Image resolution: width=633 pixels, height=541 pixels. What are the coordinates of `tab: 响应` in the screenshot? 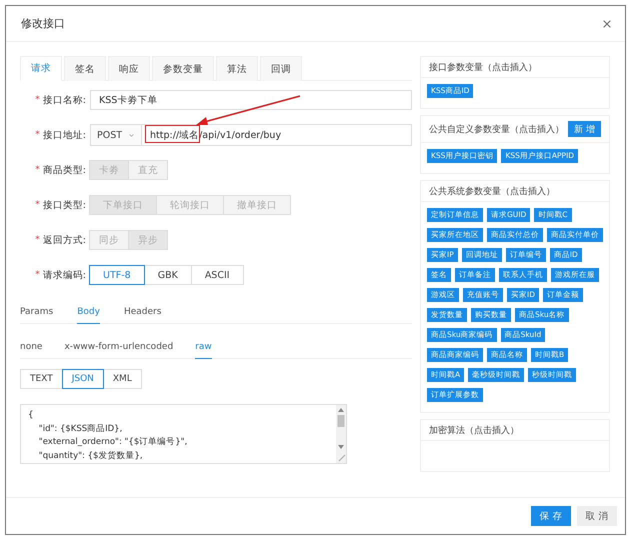 It's located at (129, 68).